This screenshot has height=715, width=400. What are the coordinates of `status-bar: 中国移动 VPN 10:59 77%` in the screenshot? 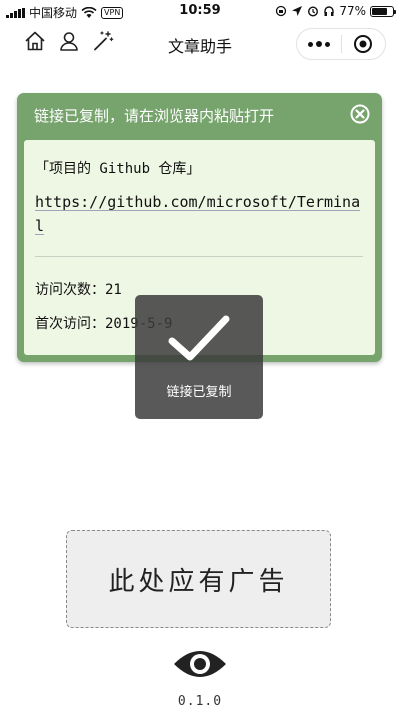 It's located at (200, 11).